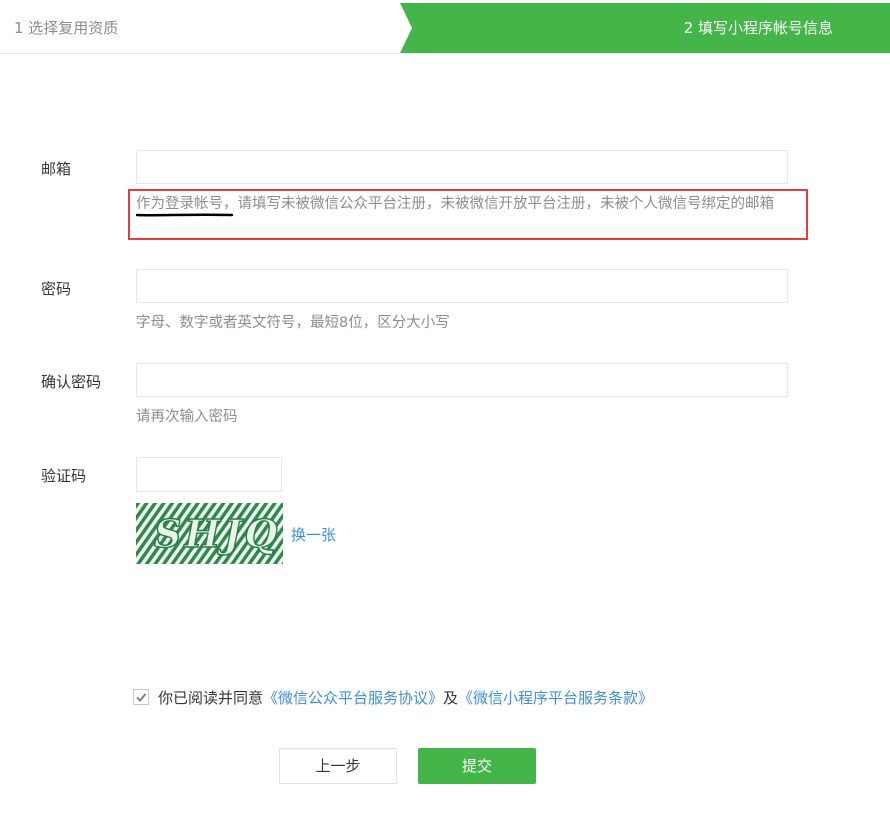  Describe the element at coordinates (477, 766) in the screenshot. I see `submit-button: 提交` at that location.